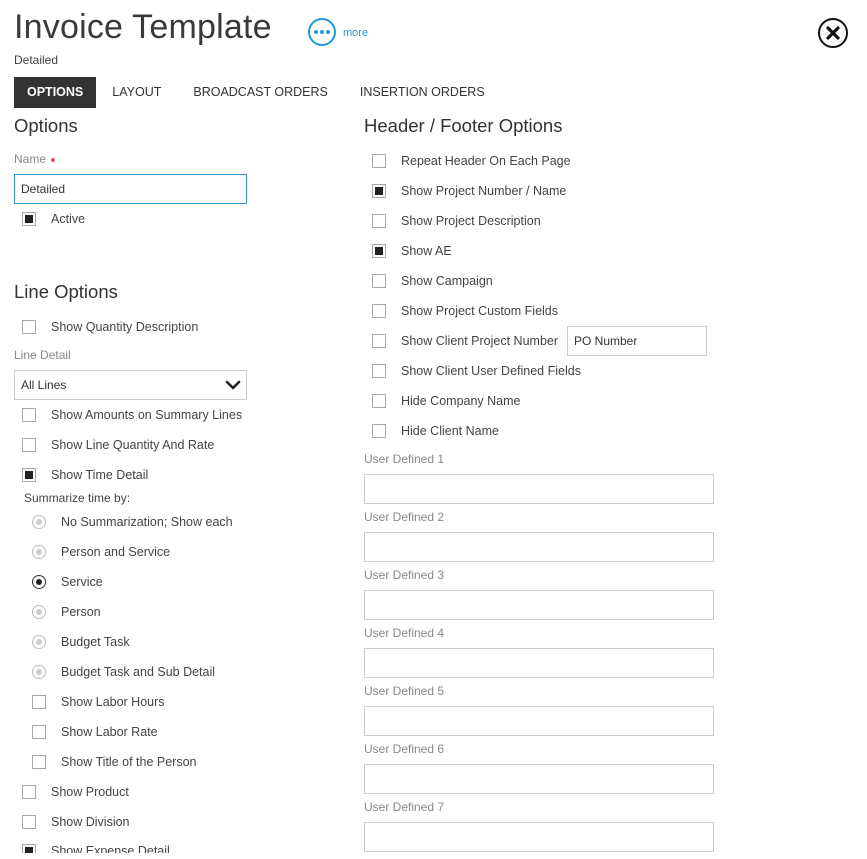 This screenshot has height=859, width=867. What do you see at coordinates (39, 702) in the screenshot?
I see `show-labor-hours-checkbox` at bounding box center [39, 702].